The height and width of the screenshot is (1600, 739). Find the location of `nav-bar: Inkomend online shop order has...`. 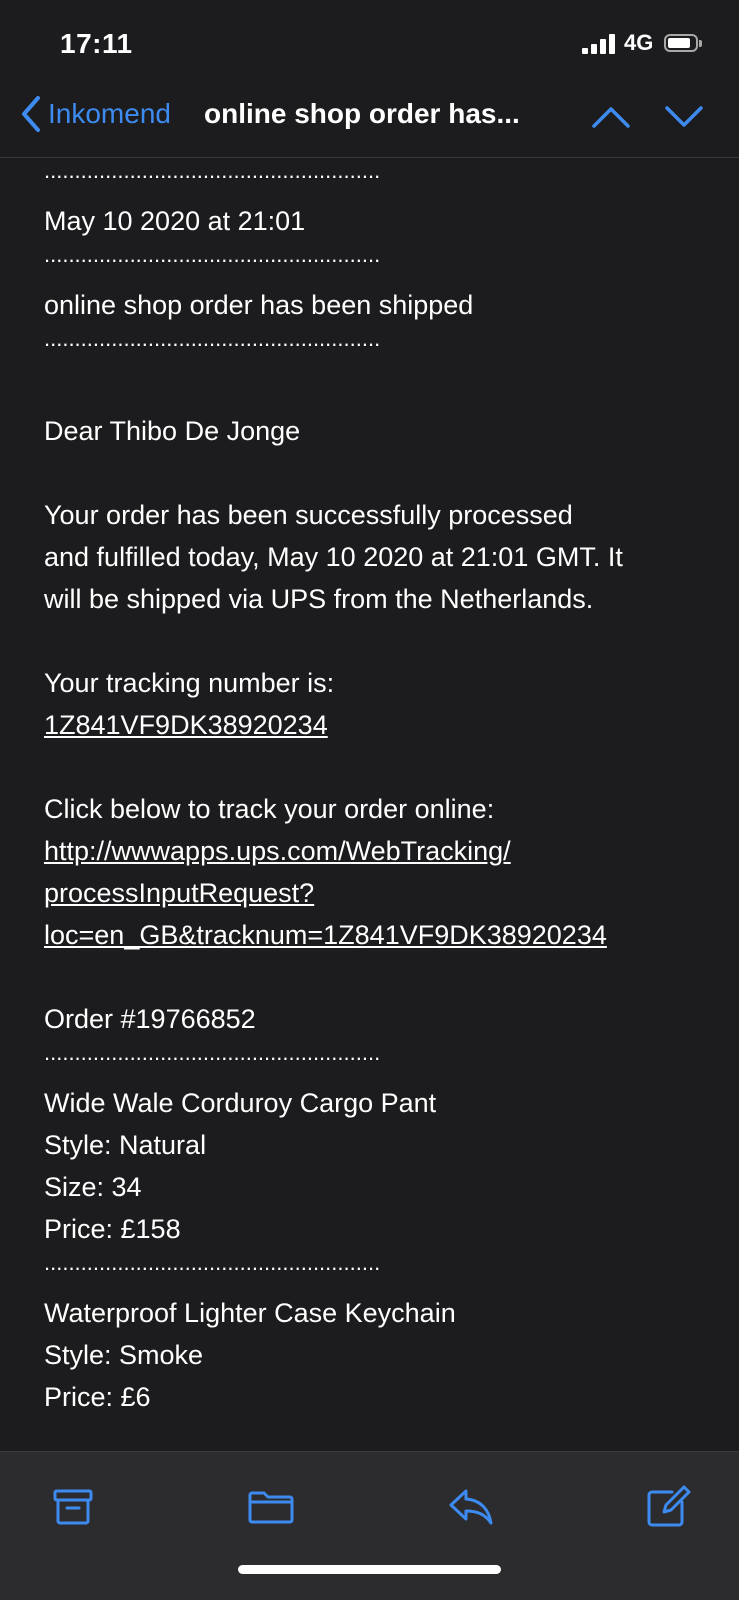

nav-bar: Inkomend online shop order has... is located at coordinates (369, 123).